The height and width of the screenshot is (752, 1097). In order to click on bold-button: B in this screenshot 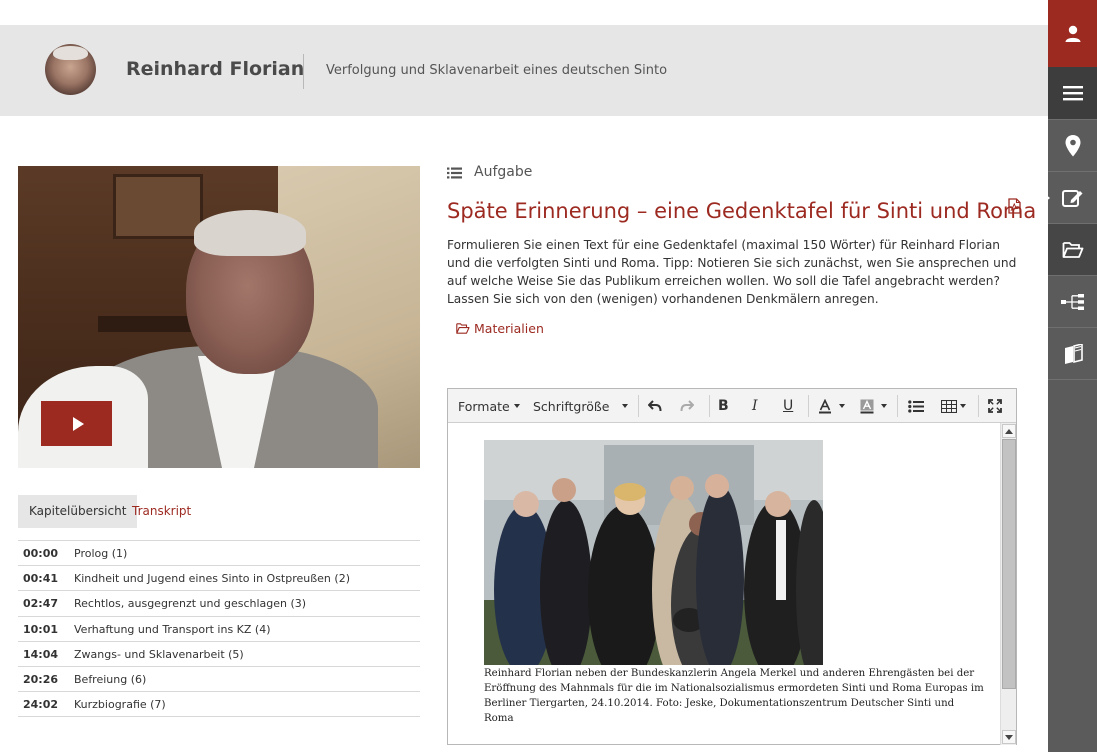, I will do `click(723, 406)`.